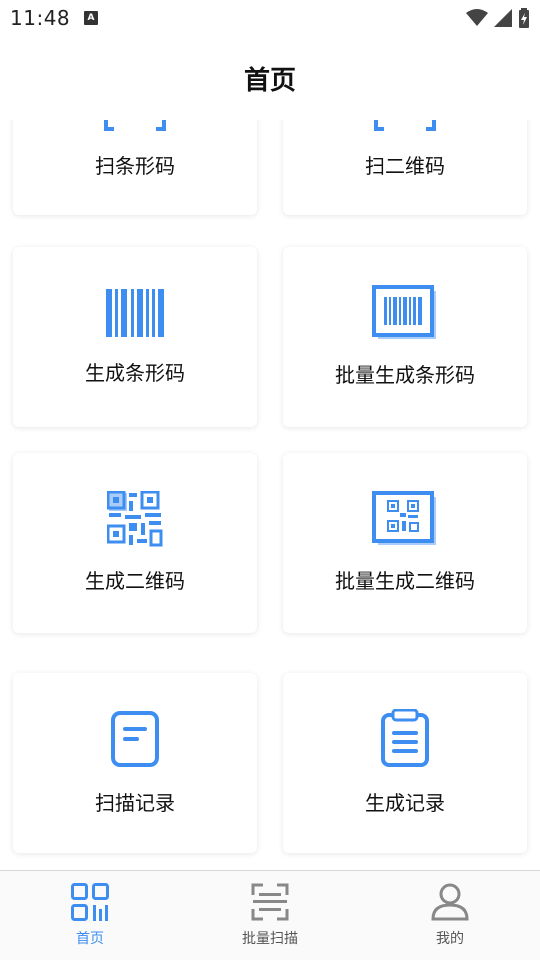 Image resolution: width=540 pixels, height=960 pixels. Describe the element at coordinates (135, 581) in the screenshot. I see `card-label: 生成二维码` at that location.